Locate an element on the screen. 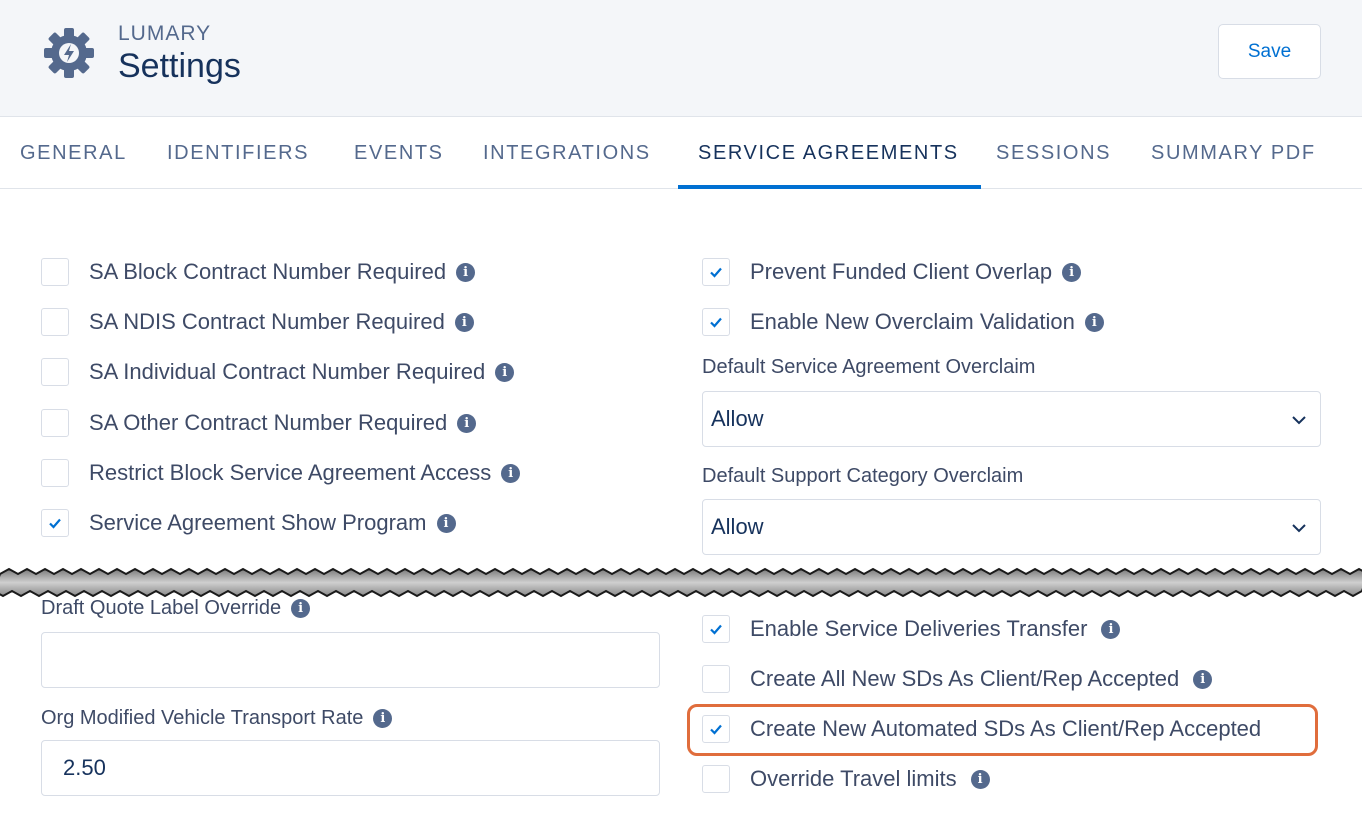 The image size is (1362, 818). tab-integrations: INTEGRATIONS is located at coordinates (567, 153).